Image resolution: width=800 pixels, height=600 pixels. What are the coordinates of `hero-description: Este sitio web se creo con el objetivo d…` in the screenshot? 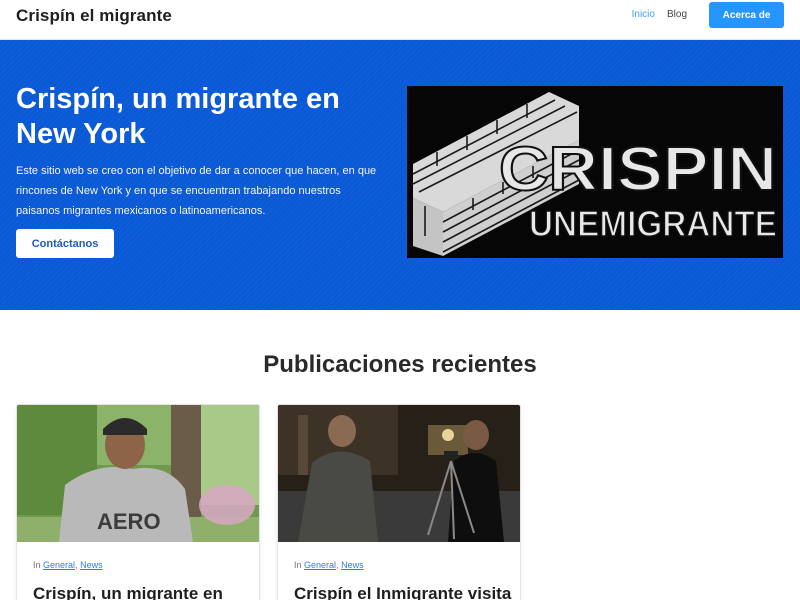 It's located at (196, 191).